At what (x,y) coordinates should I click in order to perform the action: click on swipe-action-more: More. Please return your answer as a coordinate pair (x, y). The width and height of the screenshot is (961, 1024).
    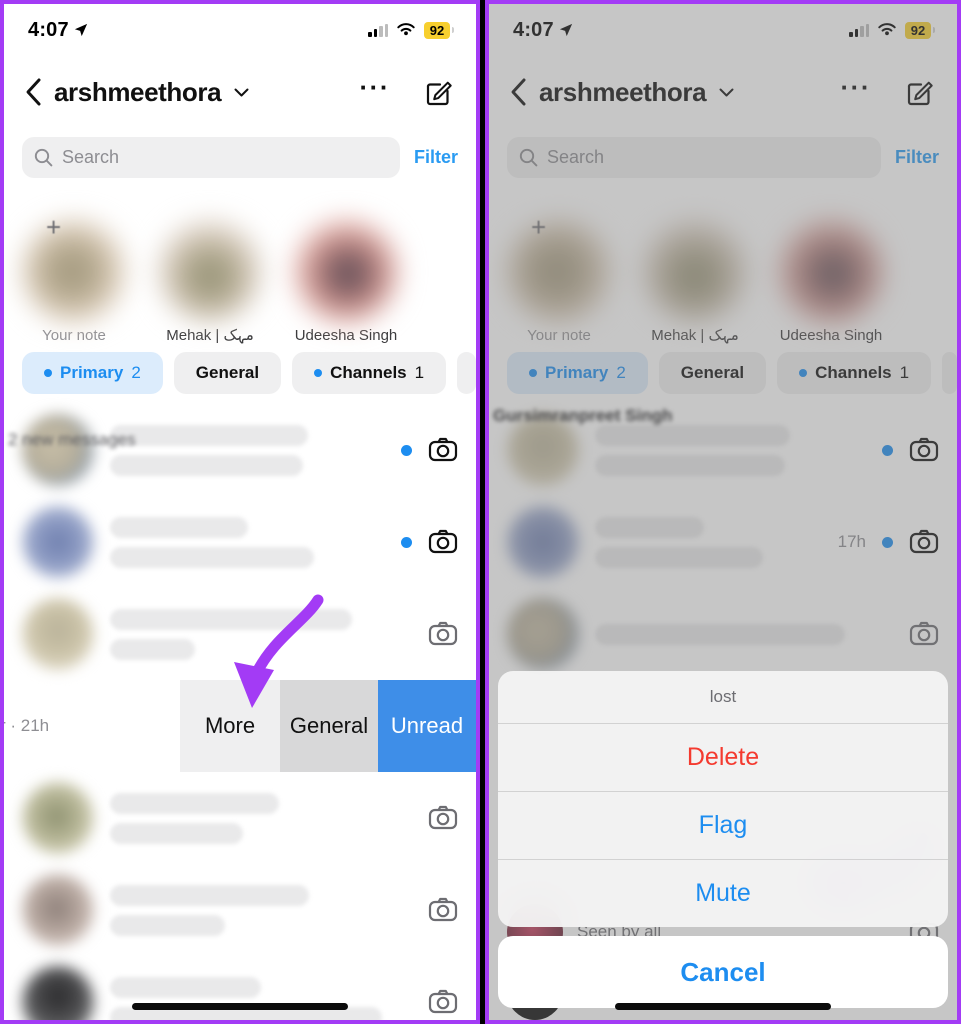
    Looking at the image, I should click on (230, 726).